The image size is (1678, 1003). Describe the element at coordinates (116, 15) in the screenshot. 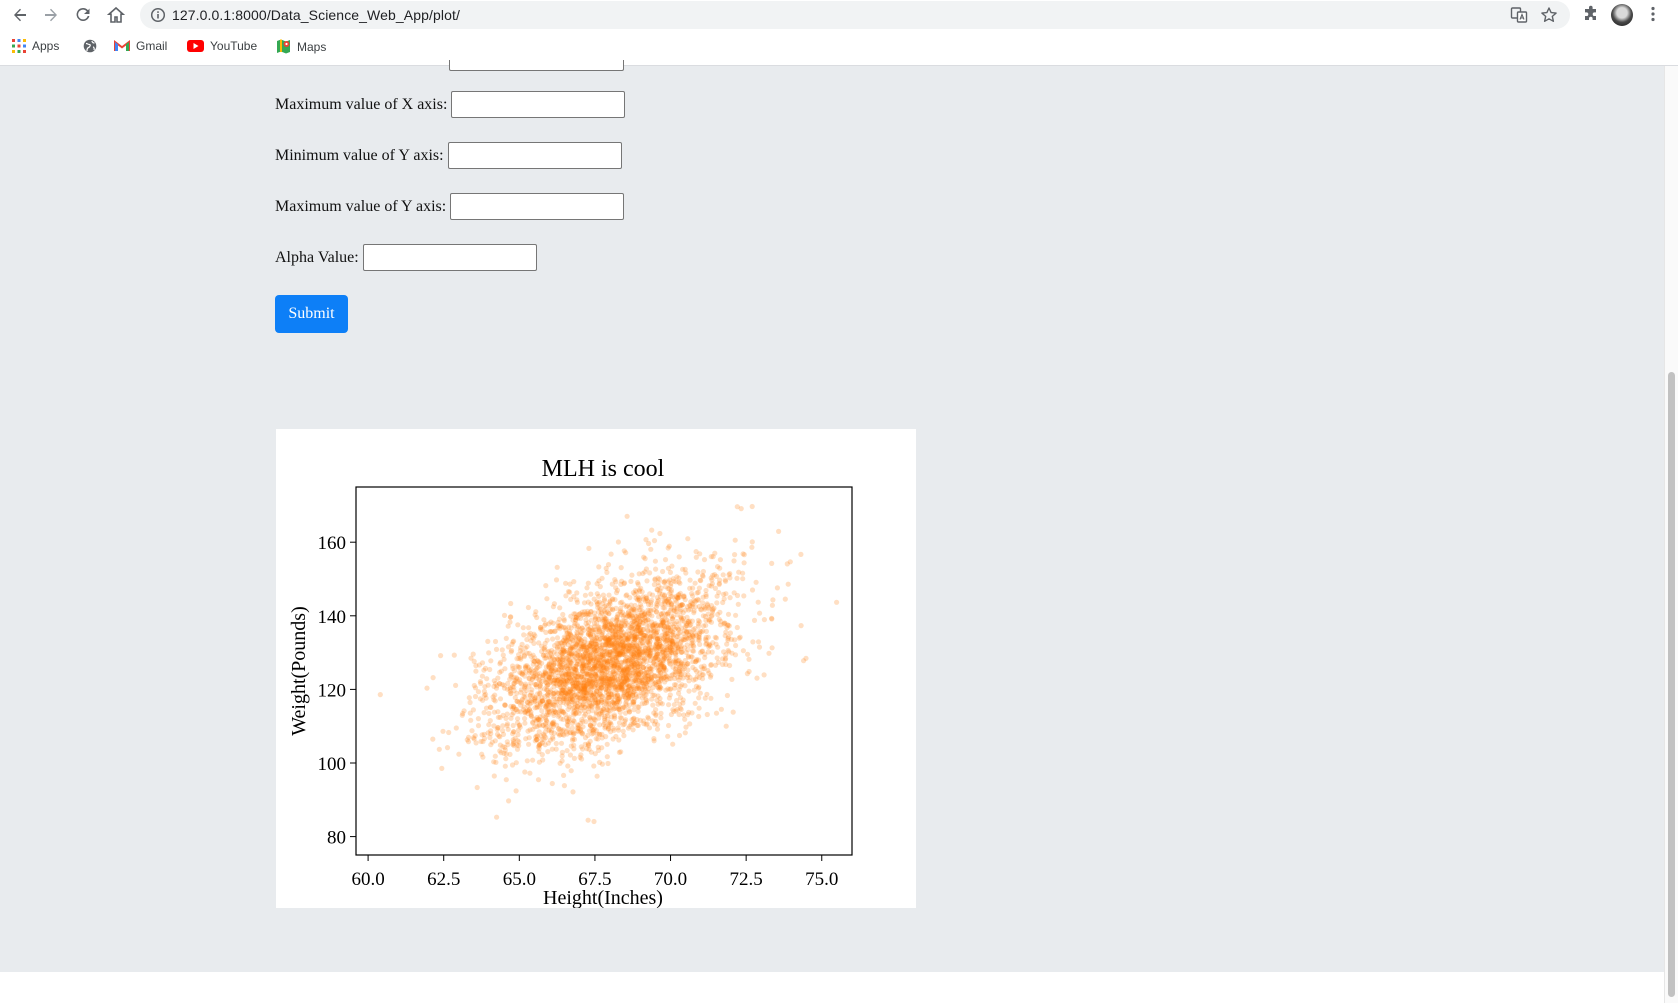

I see `home-icon` at that location.